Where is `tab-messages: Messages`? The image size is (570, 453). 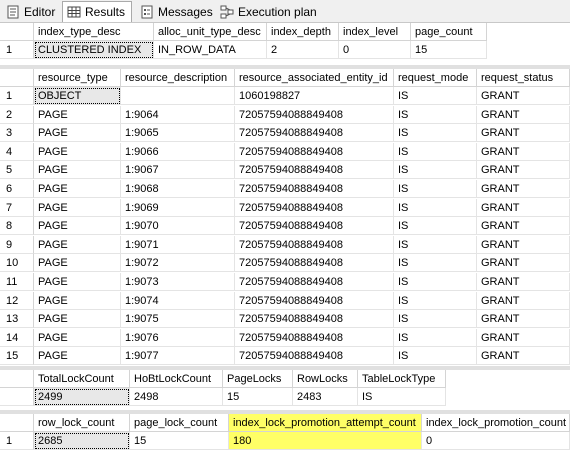
tab-messages: Messages is located at coordinates (177, 11).